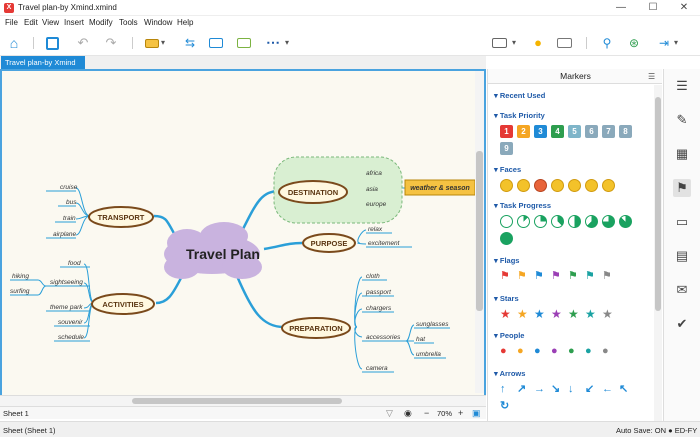 The image size is (700, 437). What do you see at coordinates (389, 413) in the screenshot?
I see `filter-icon: ▽` at bounding box center [389, 413].